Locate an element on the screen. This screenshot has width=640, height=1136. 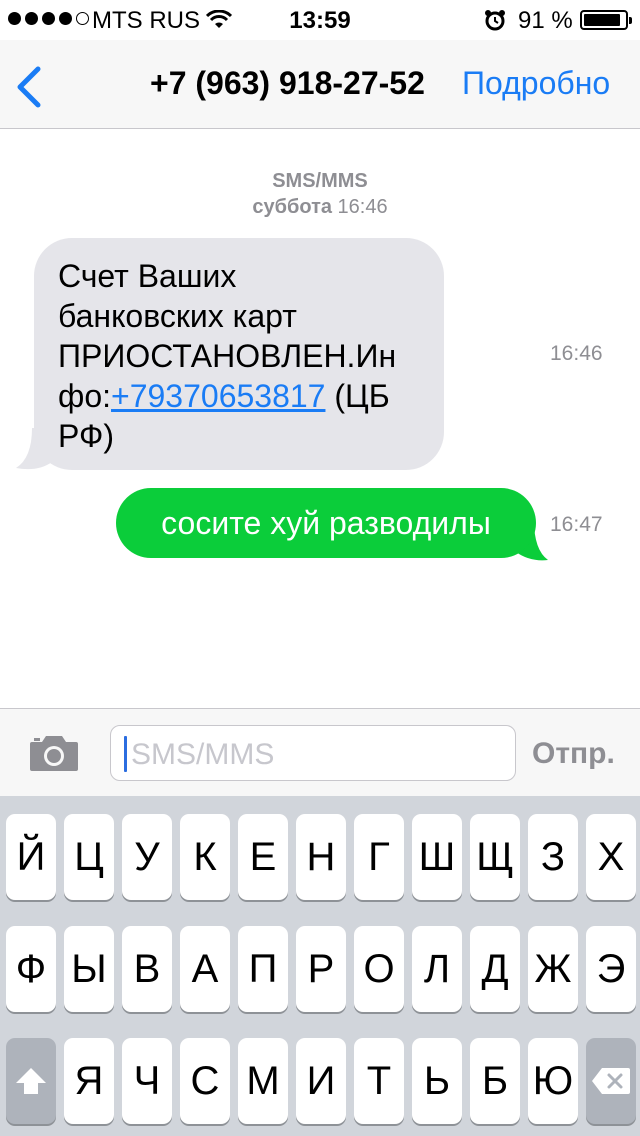
battery-percent: 91 % is located at coordinates (545, 20).